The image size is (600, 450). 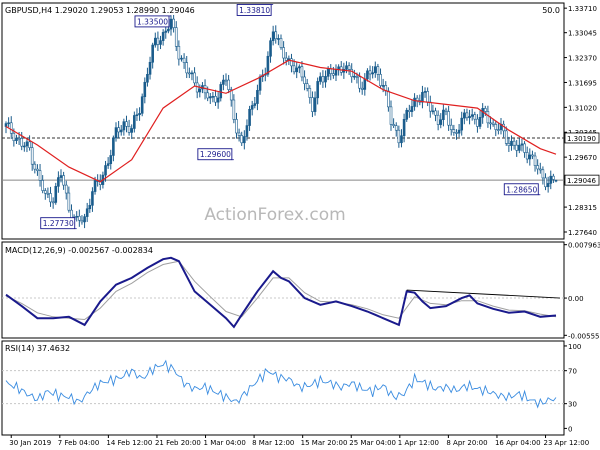 I want to click on macd-y-tick-label: 0.00, so click(x=576, y=299).